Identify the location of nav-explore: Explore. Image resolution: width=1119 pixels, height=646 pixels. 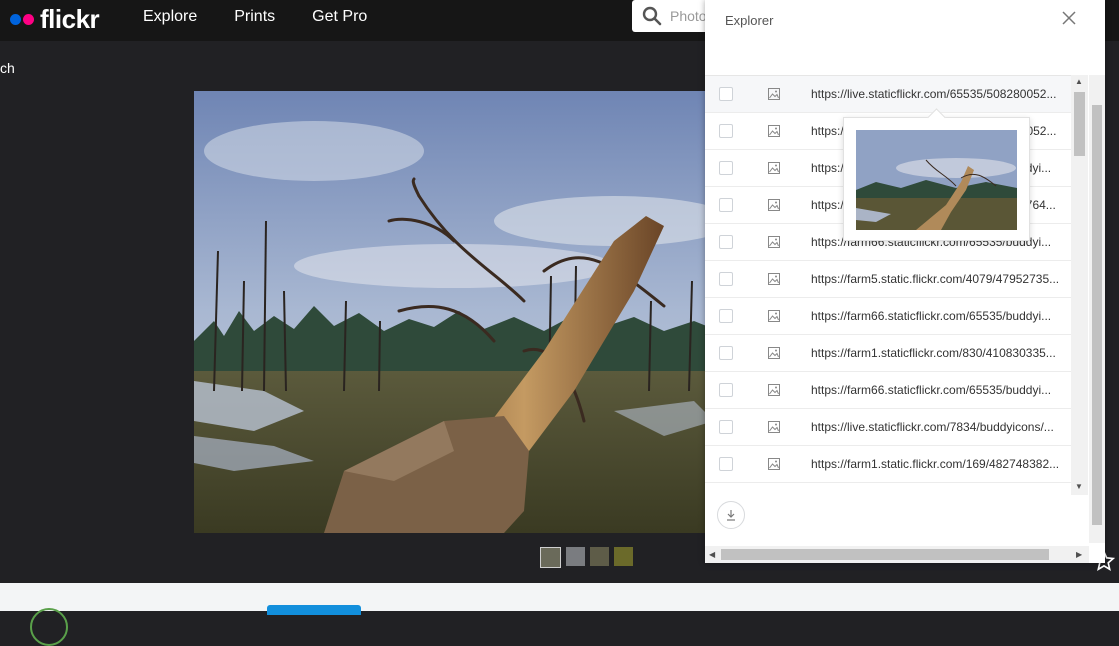
(170, 17).